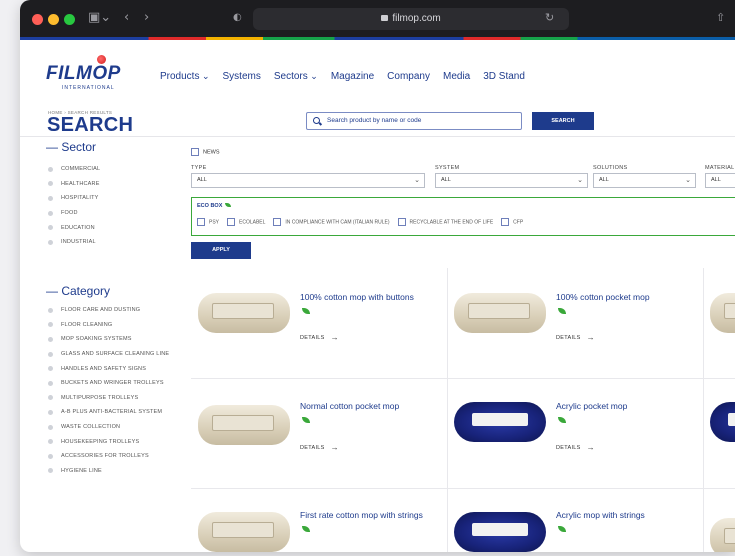  Describe the element at coordinates (720, 17) in the screenshot. I see `share-icon: ⇧` at that location.